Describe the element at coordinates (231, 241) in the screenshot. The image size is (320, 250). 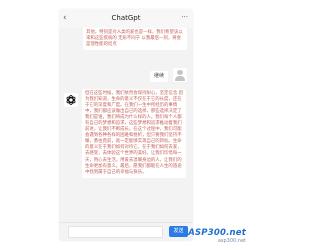
I see `watermark-site: asp300.net` at that location.